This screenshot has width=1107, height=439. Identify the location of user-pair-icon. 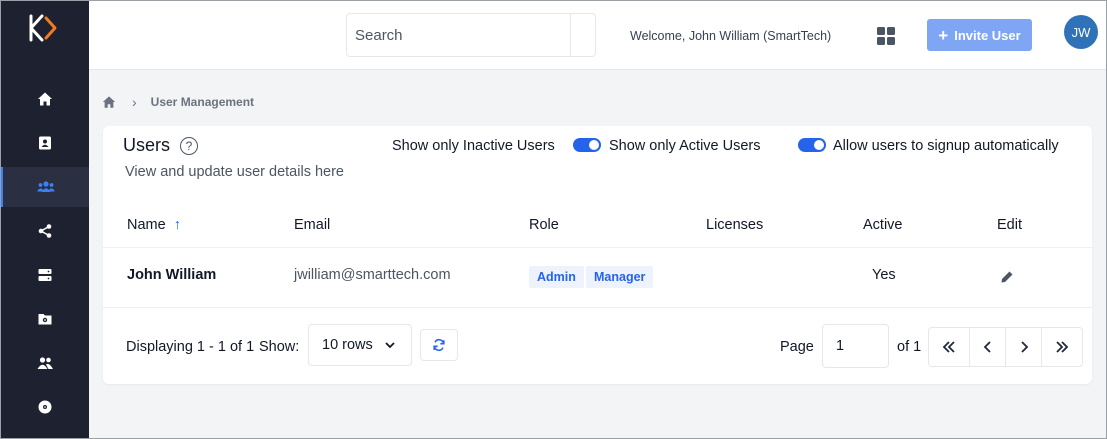
(45, 363).